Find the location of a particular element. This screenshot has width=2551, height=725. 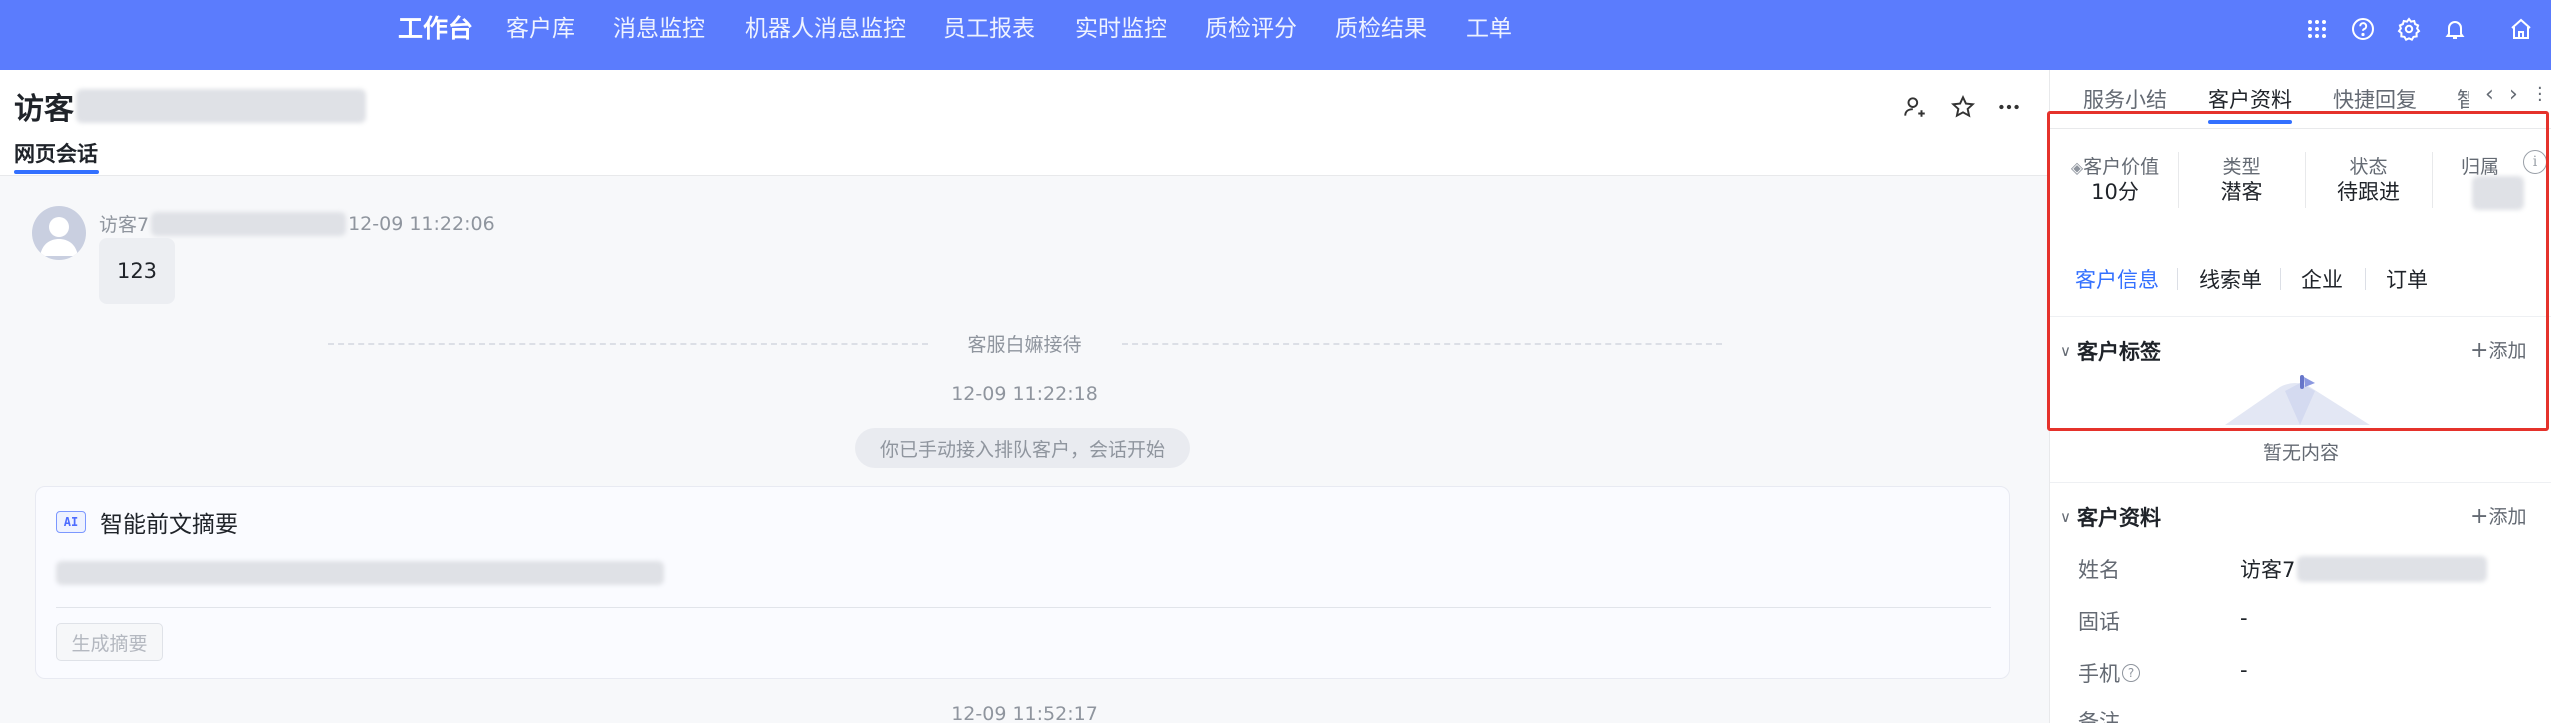

avatar is located at coordinates (59, 233).